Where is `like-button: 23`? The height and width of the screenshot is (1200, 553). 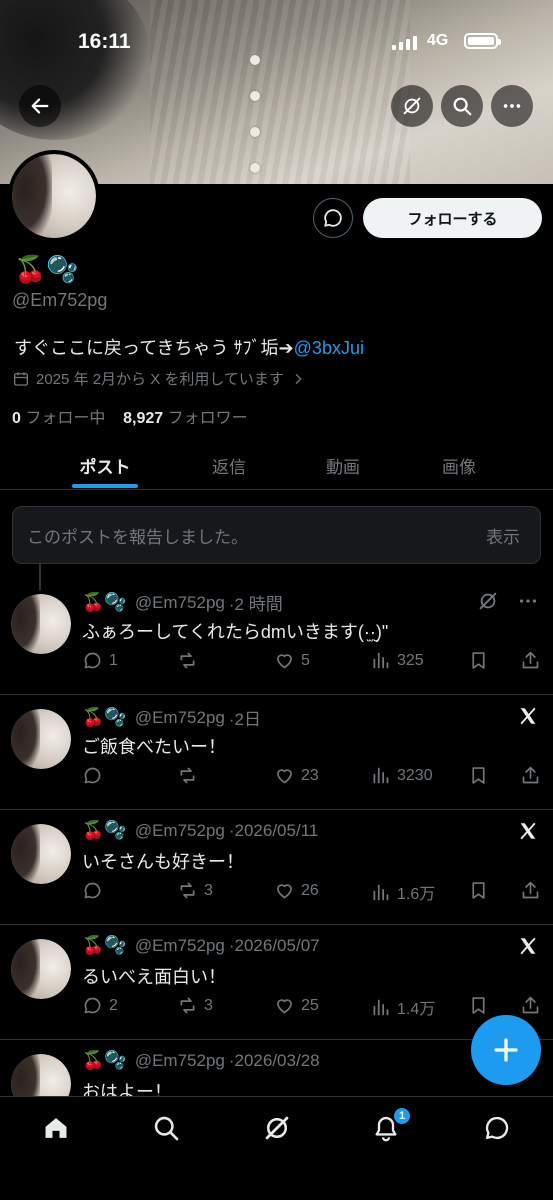 like-button: 23 is located at coordinates (296, 775).